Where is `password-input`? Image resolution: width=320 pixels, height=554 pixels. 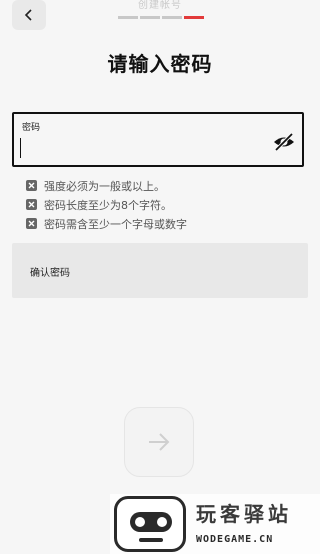 password-input is located at coordinates (146, 149).